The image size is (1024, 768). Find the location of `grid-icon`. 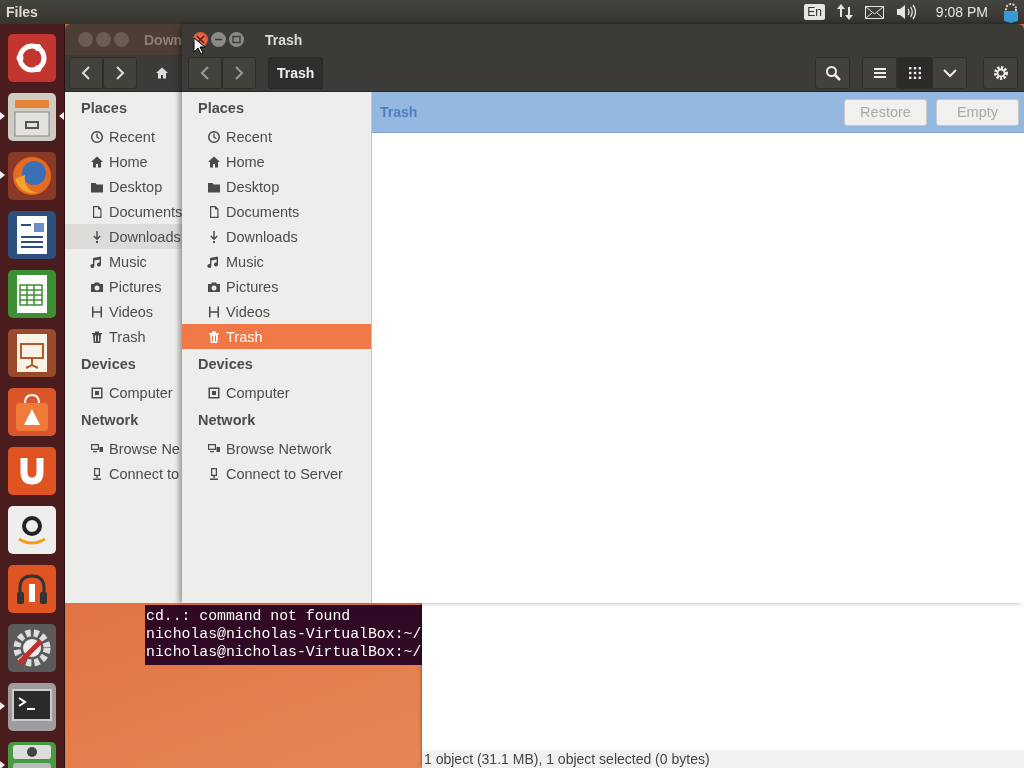

grid-icon is located at coordinates (914, 73).